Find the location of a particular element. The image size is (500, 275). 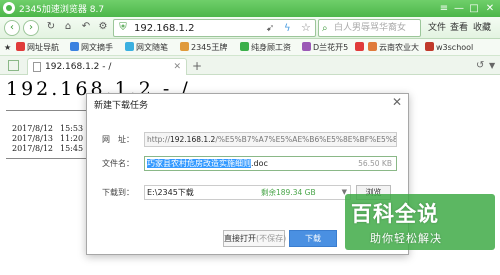

home-icon: ⌂ is located at coordinates (68, 28).